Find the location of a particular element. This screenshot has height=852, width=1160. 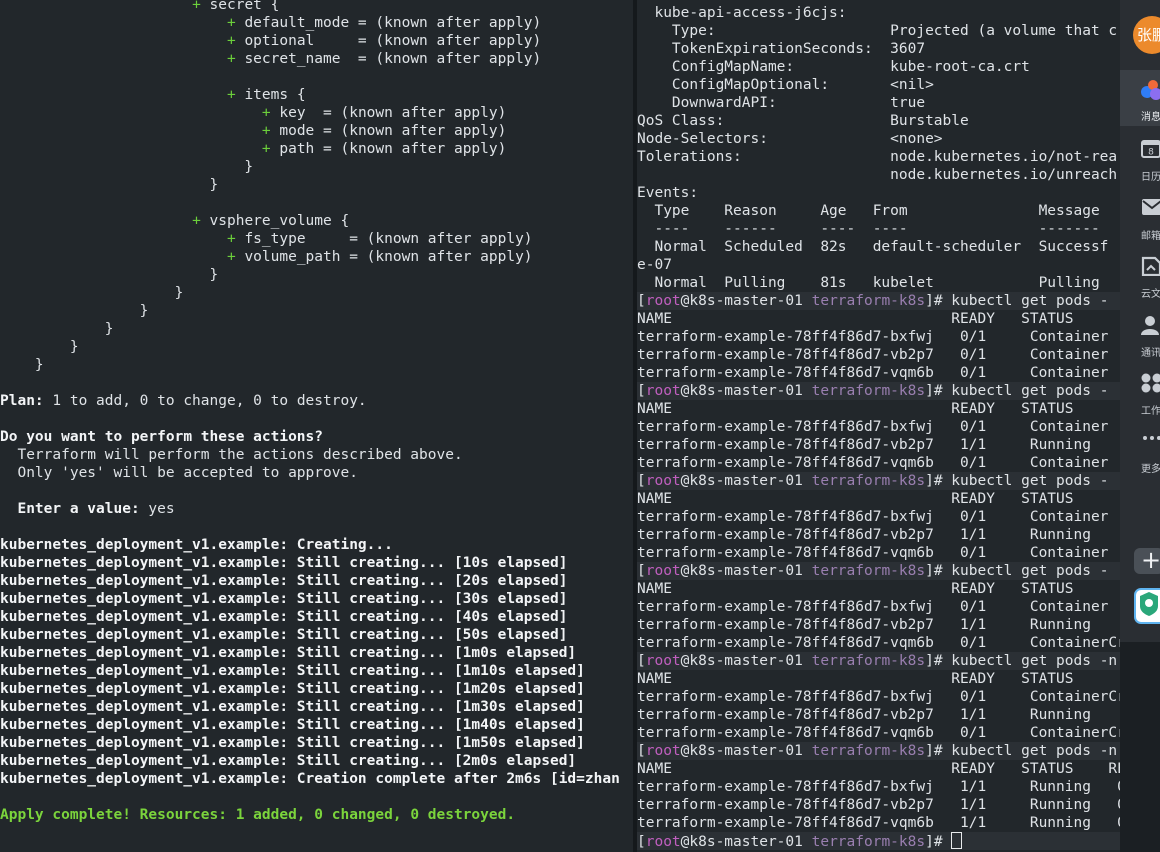

terminal-text: ]# is located at coordinates (938, 842).